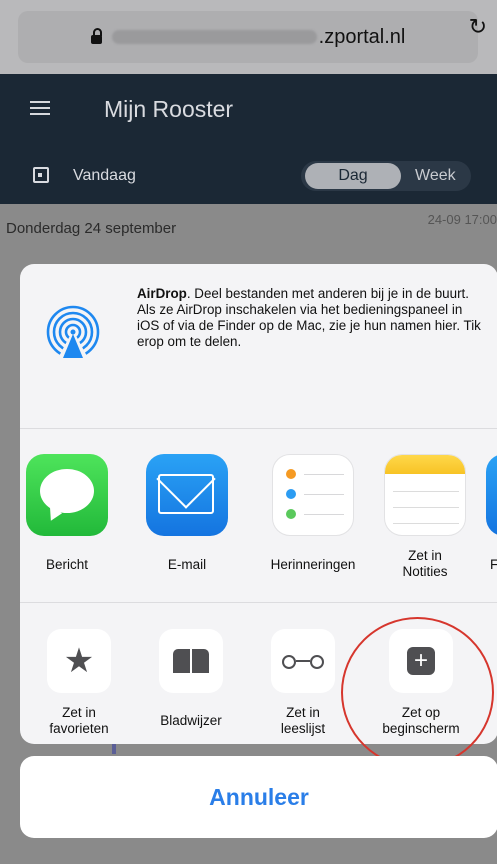 The height and width of the screenshot is (864, 497). I want to click on action-bookmark: Bladwijzer, so click(191, 679).